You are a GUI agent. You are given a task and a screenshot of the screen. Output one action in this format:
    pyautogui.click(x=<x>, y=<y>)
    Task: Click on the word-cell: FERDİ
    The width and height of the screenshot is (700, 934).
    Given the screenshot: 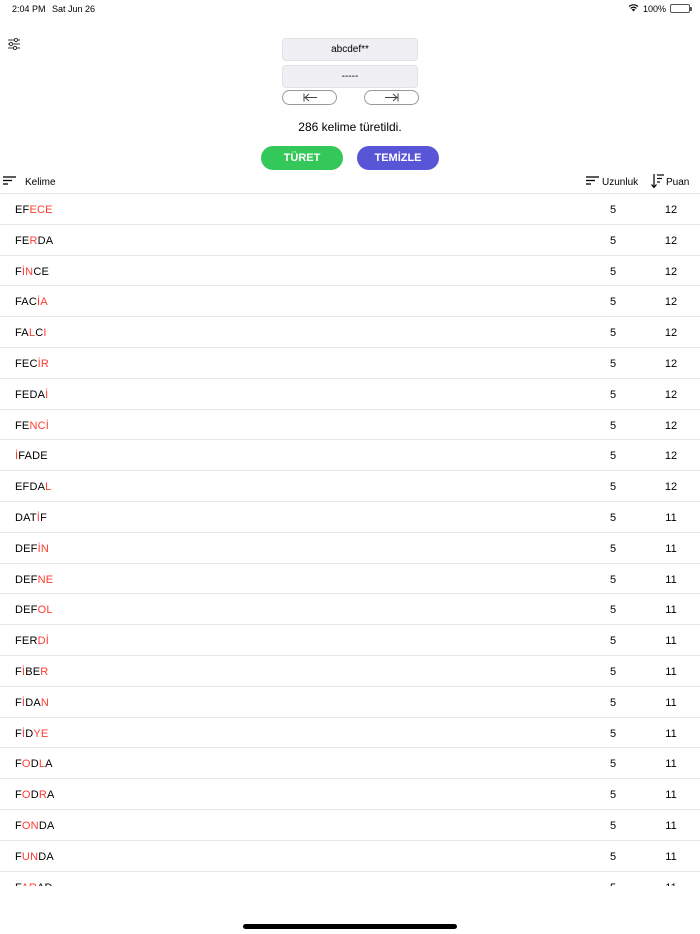 What is the action you would take?
    pyautogui.click(x=32, y=641)
    